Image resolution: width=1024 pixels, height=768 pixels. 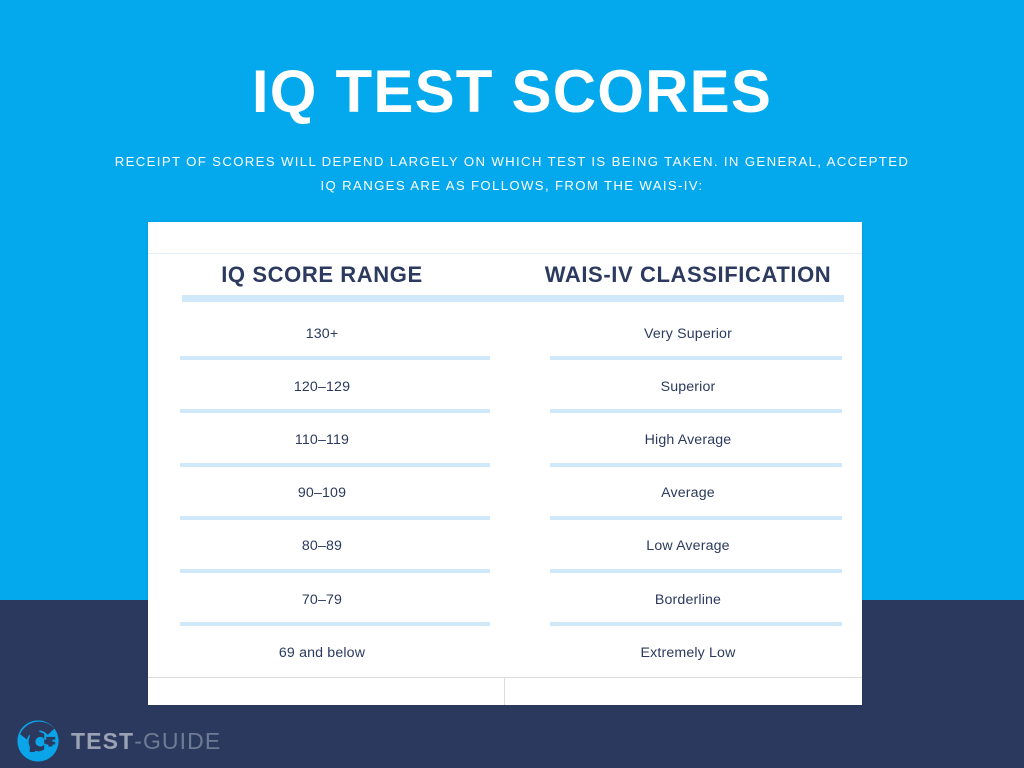 I want to click on brand-logo: TEST-GUIDE, so click(x=118, y=741).